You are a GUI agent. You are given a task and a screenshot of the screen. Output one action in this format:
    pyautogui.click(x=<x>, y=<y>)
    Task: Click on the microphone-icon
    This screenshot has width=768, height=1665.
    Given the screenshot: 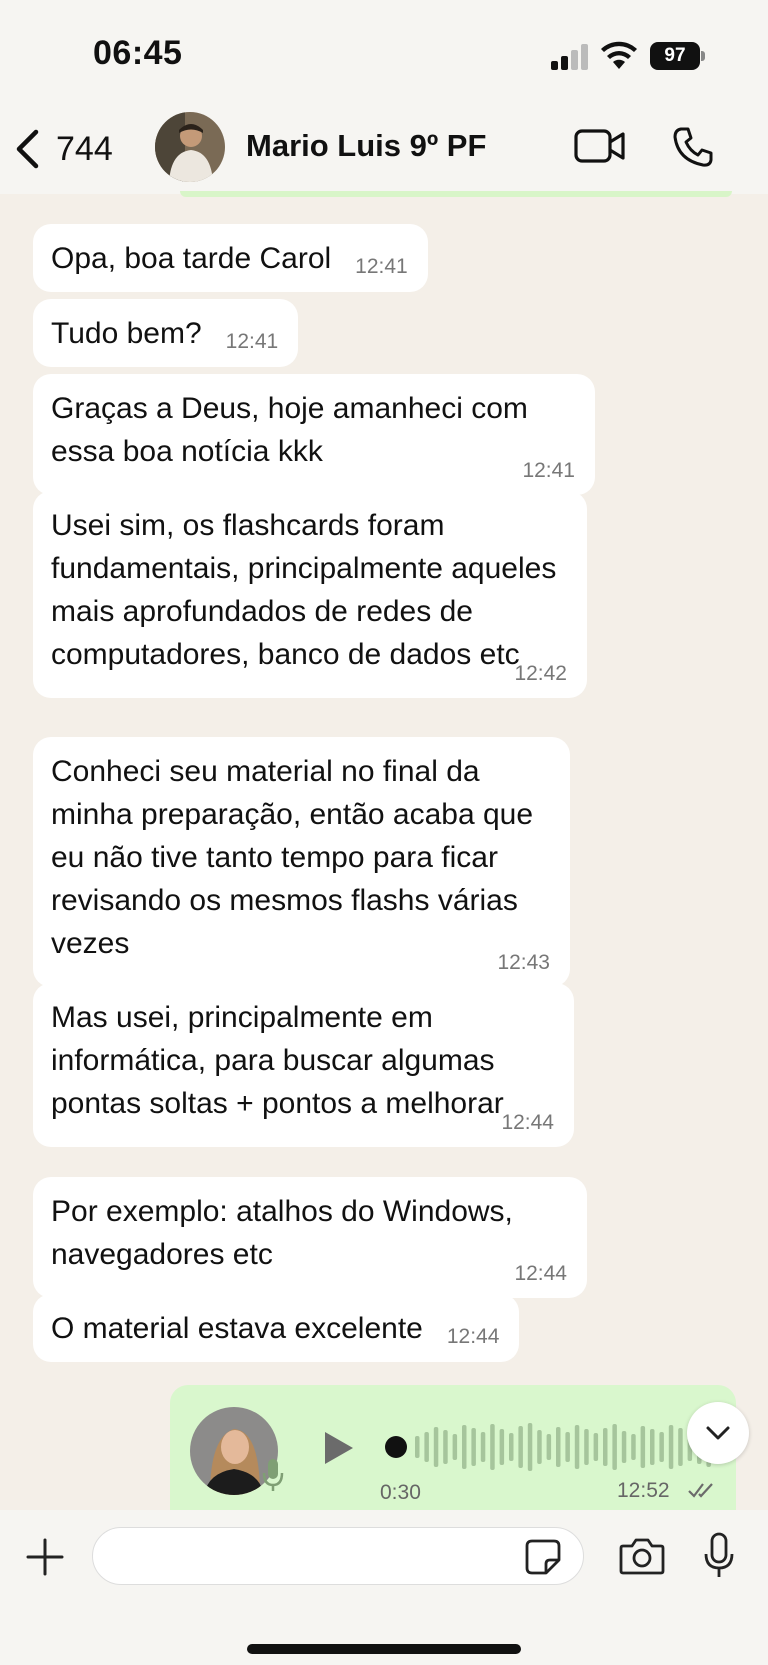 What is the action you would take?
    pyautogui.click(x=719, y=1556)
    